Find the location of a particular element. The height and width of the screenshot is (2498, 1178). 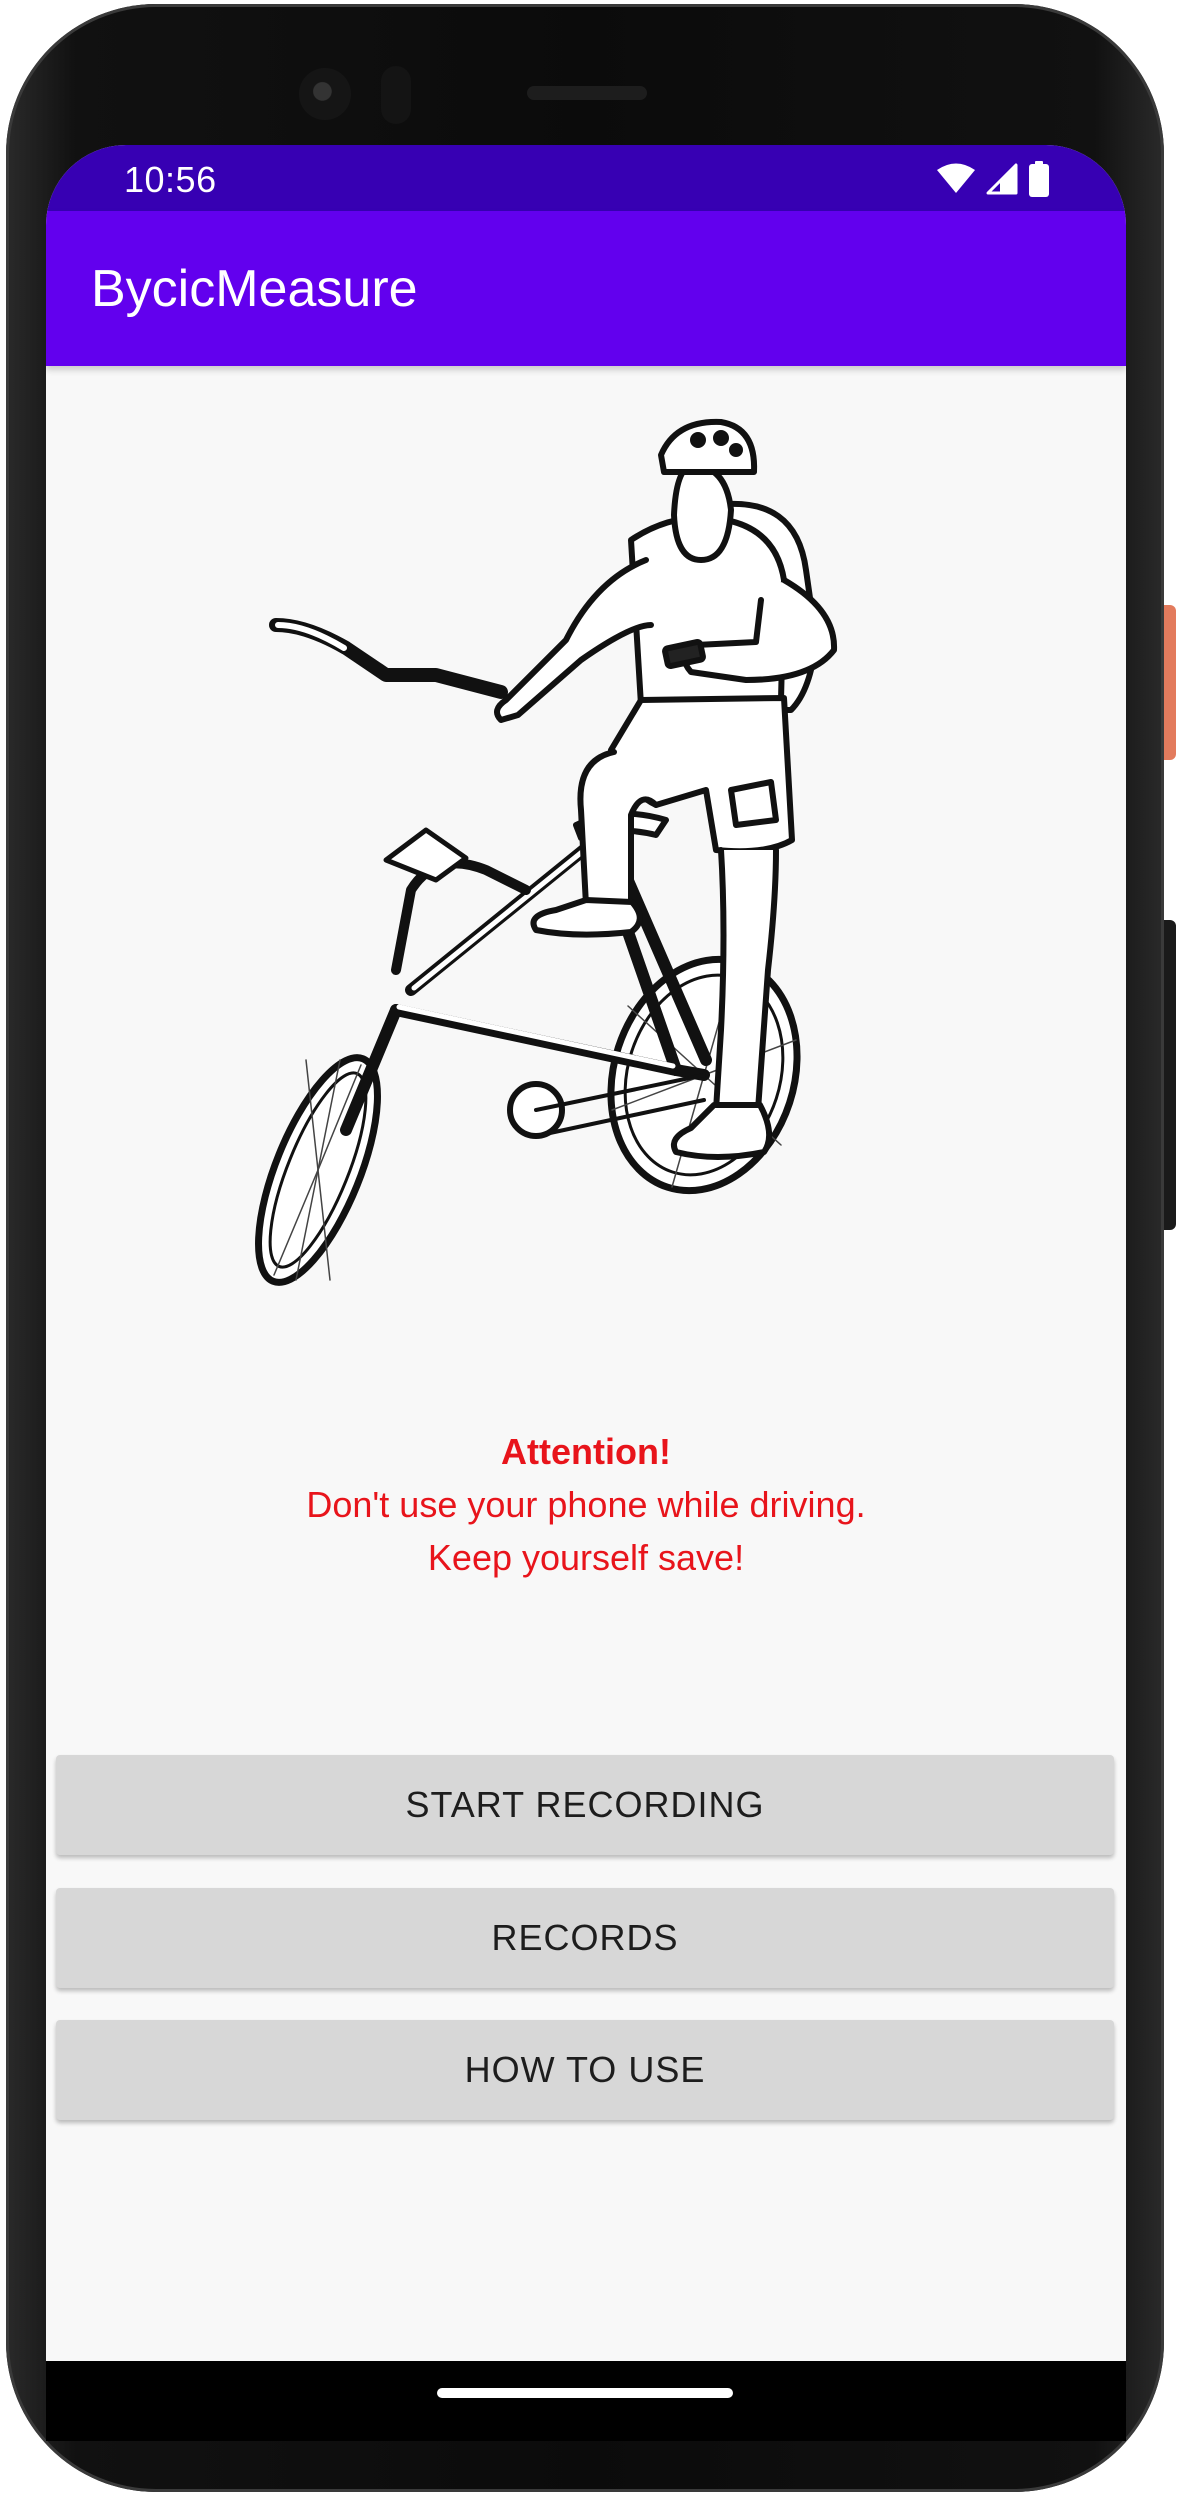

warning-title: Attention! is located at coordinates (586, 1451).